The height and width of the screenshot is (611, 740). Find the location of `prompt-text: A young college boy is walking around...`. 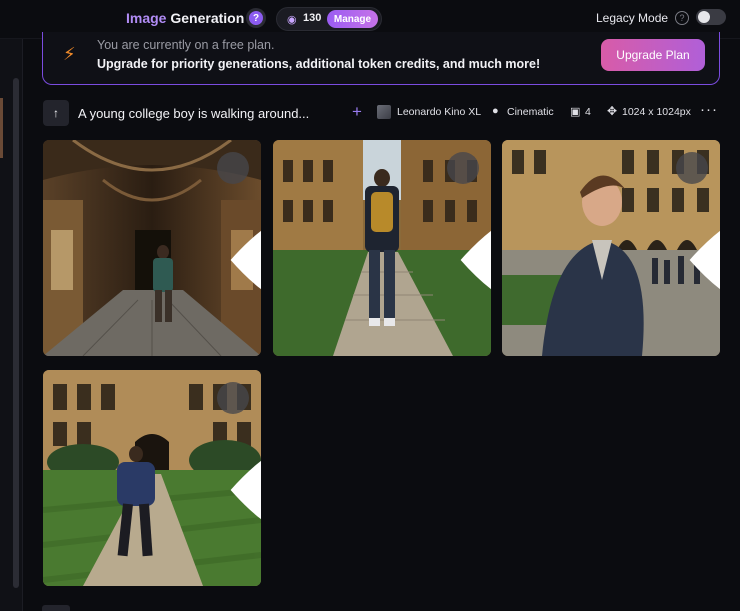

prompt-text: A young college boy is walking around... is located at coordinates (193, 113).